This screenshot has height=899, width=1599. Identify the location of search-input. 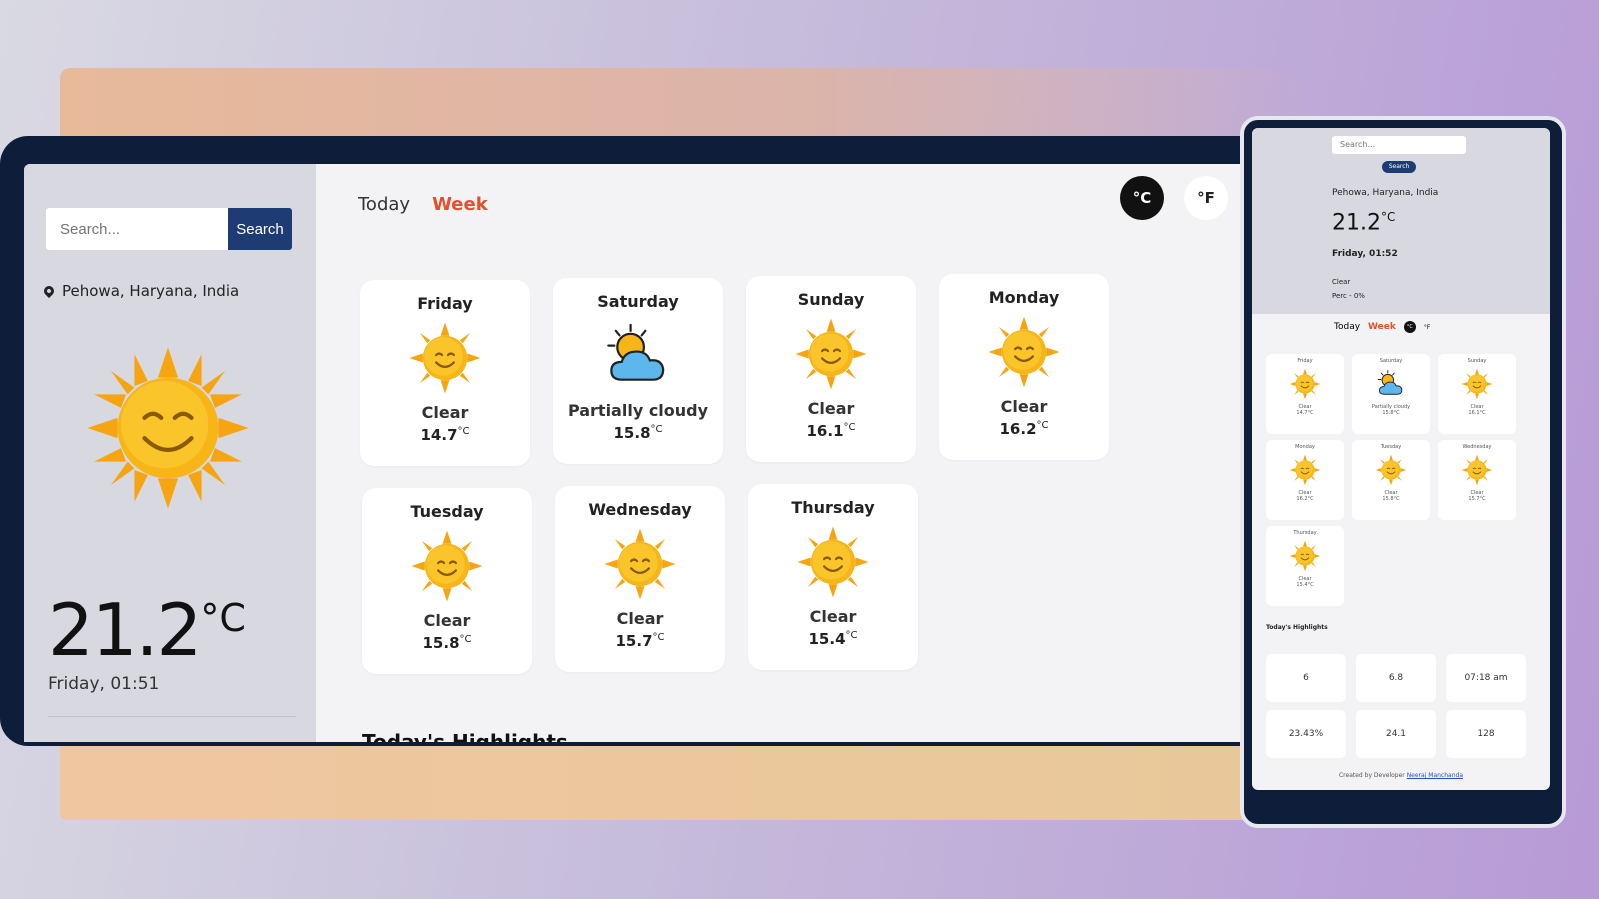
(137, 229).